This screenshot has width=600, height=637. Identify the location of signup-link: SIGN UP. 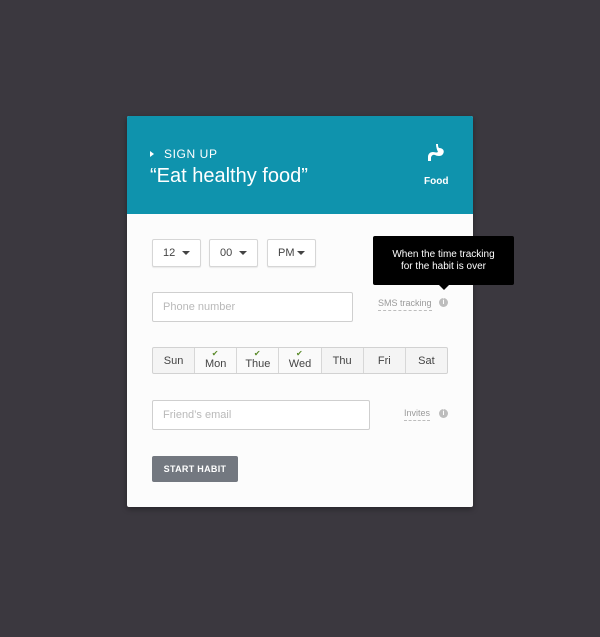
(184, 154).